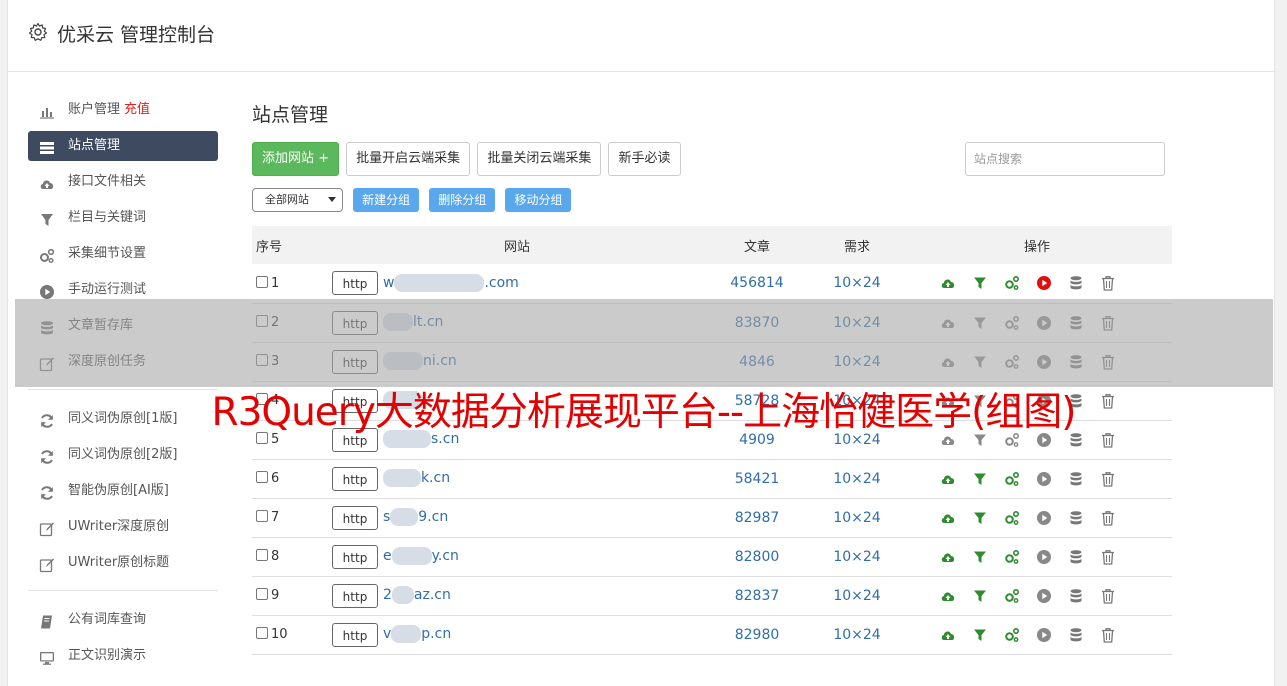  I want to click on add-site-button: 添加网站 +, so click(296, 159).